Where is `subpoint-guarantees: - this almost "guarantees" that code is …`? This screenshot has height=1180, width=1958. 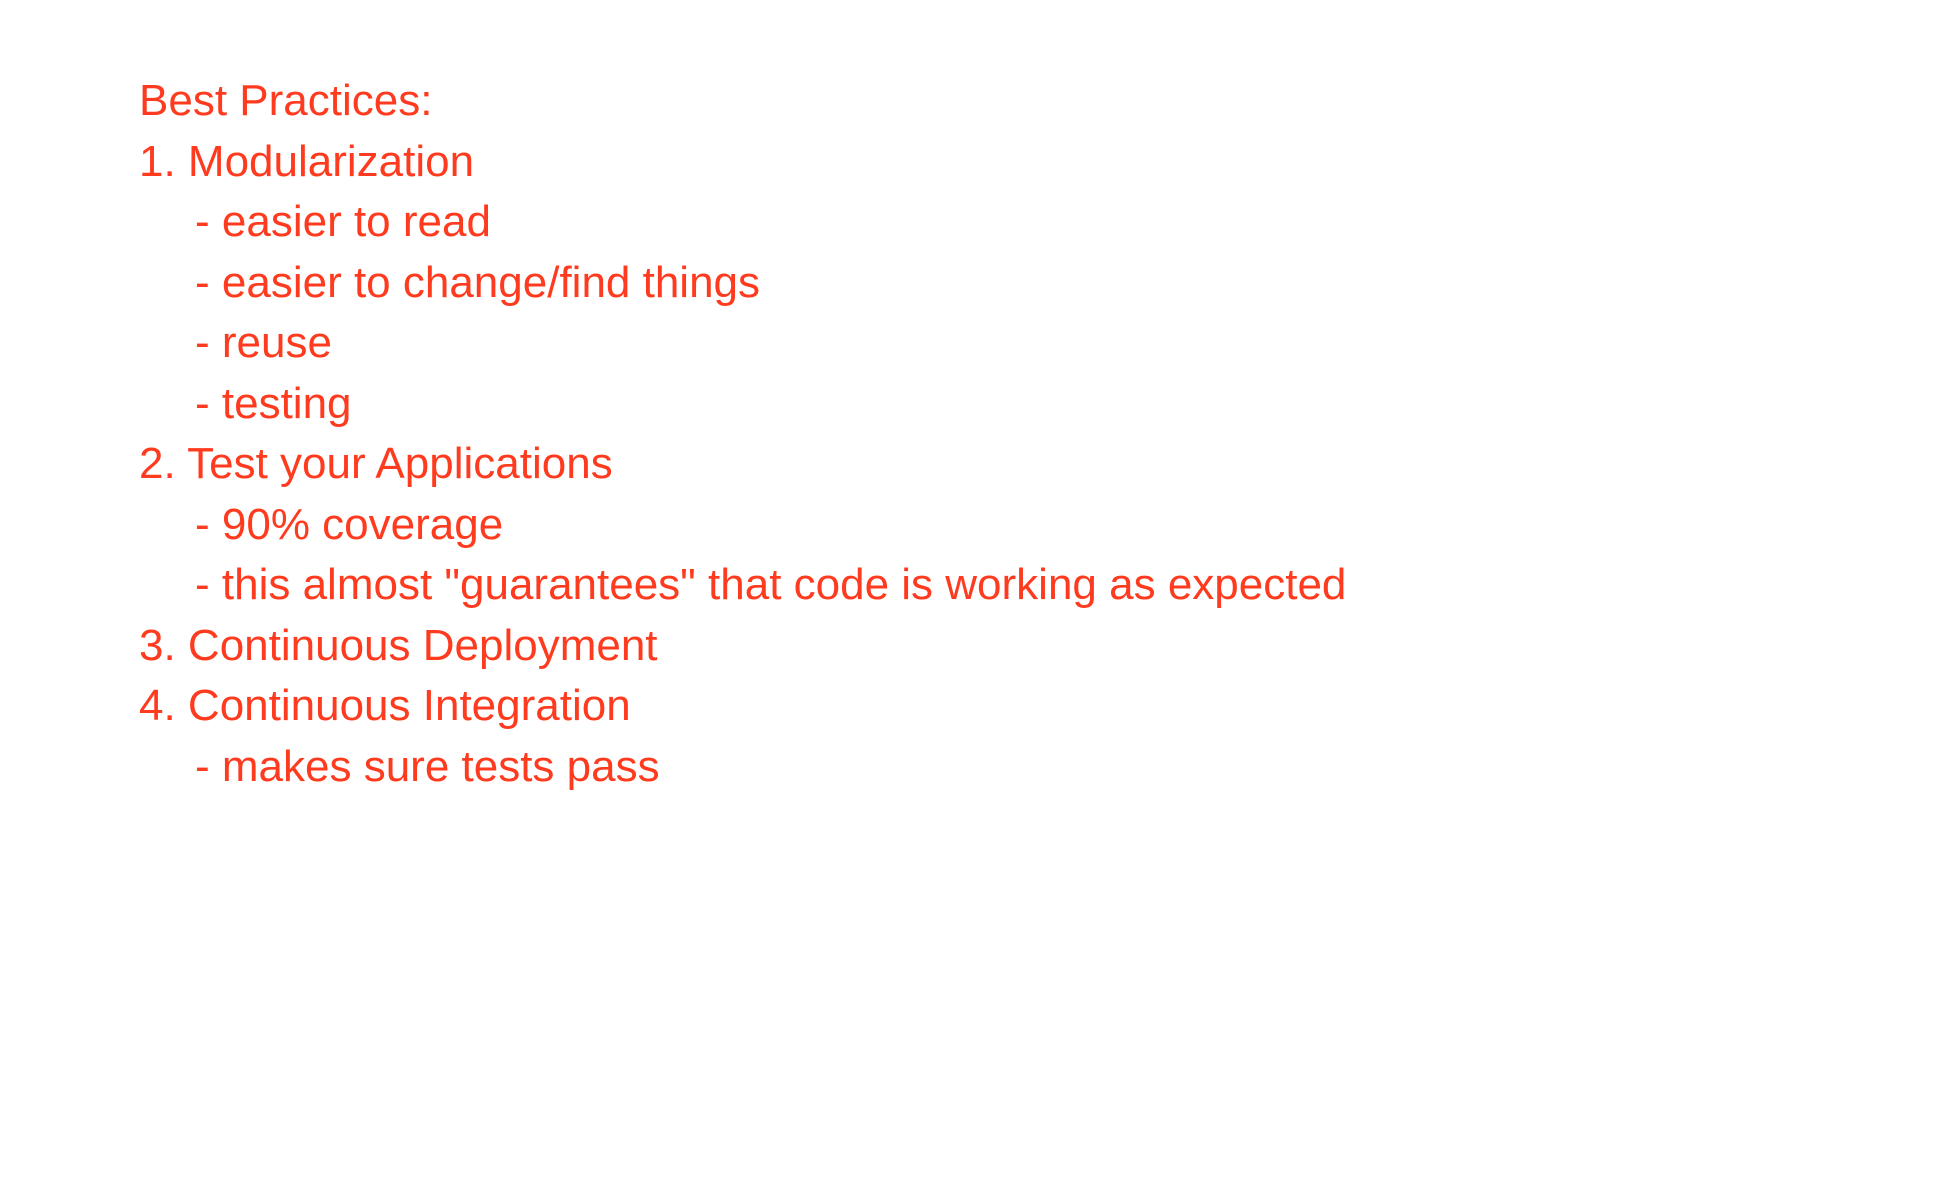
subpoint-guarantees: - this almost "guarantees" that code is … is located at coordinates (771, 584).